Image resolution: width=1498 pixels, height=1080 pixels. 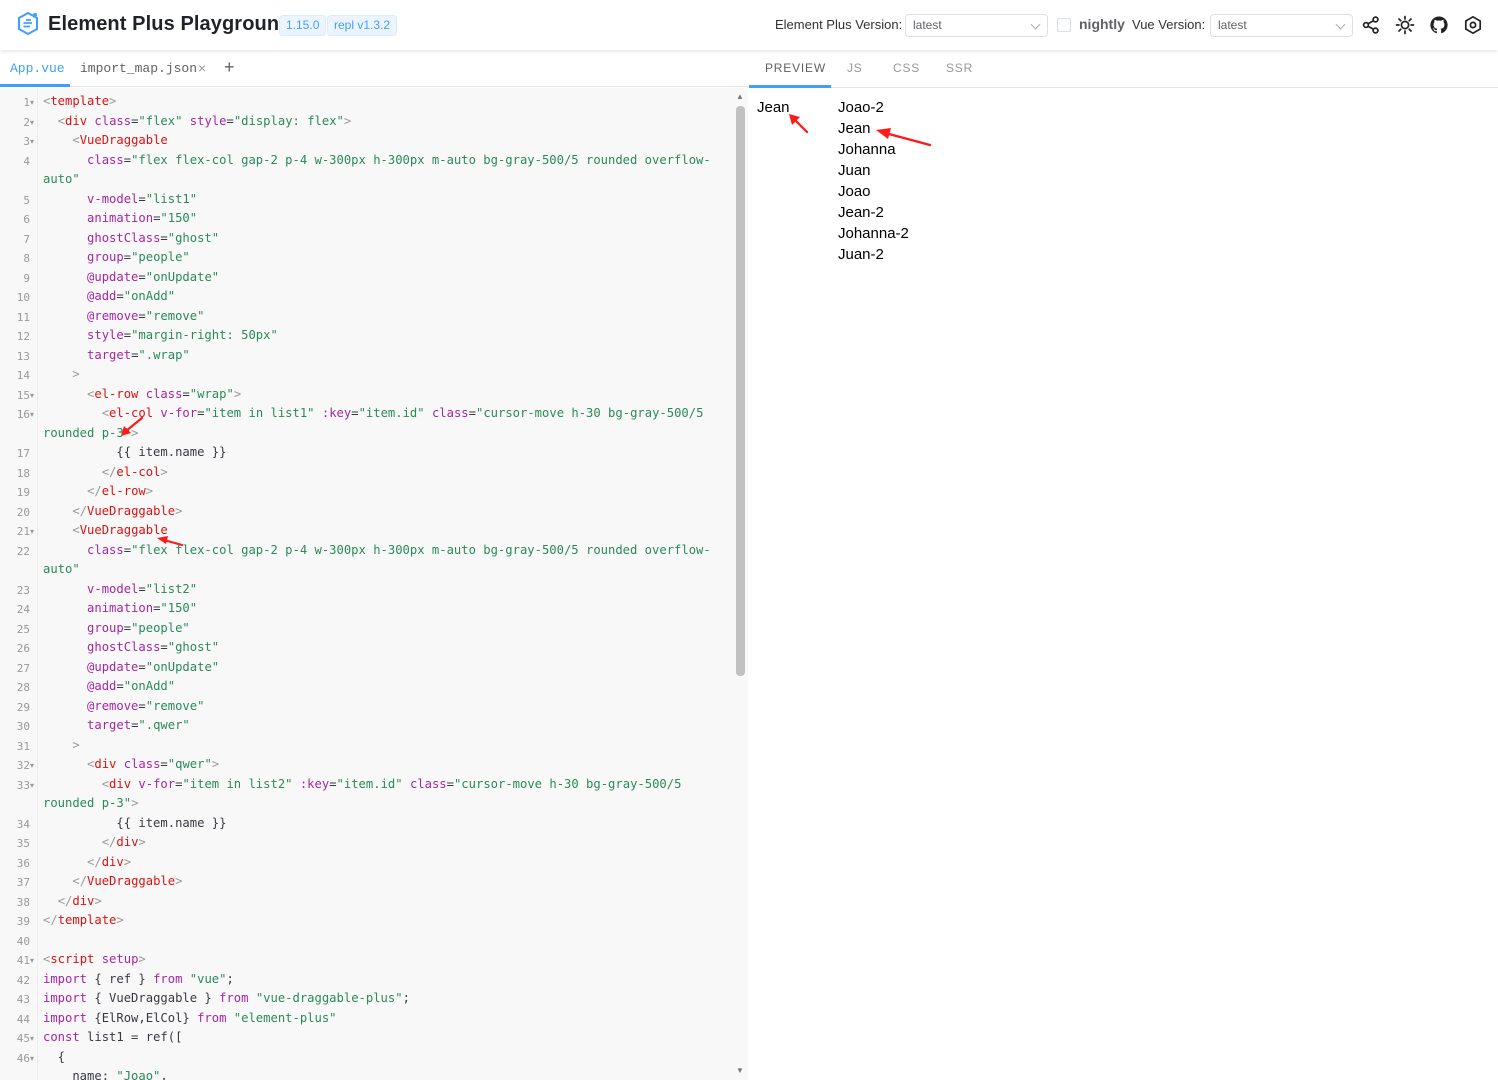 What do you see at coordinates (1340, 24) in the screenshot?
I see `chevron-down-icon` at bounding box center [1340, 24].